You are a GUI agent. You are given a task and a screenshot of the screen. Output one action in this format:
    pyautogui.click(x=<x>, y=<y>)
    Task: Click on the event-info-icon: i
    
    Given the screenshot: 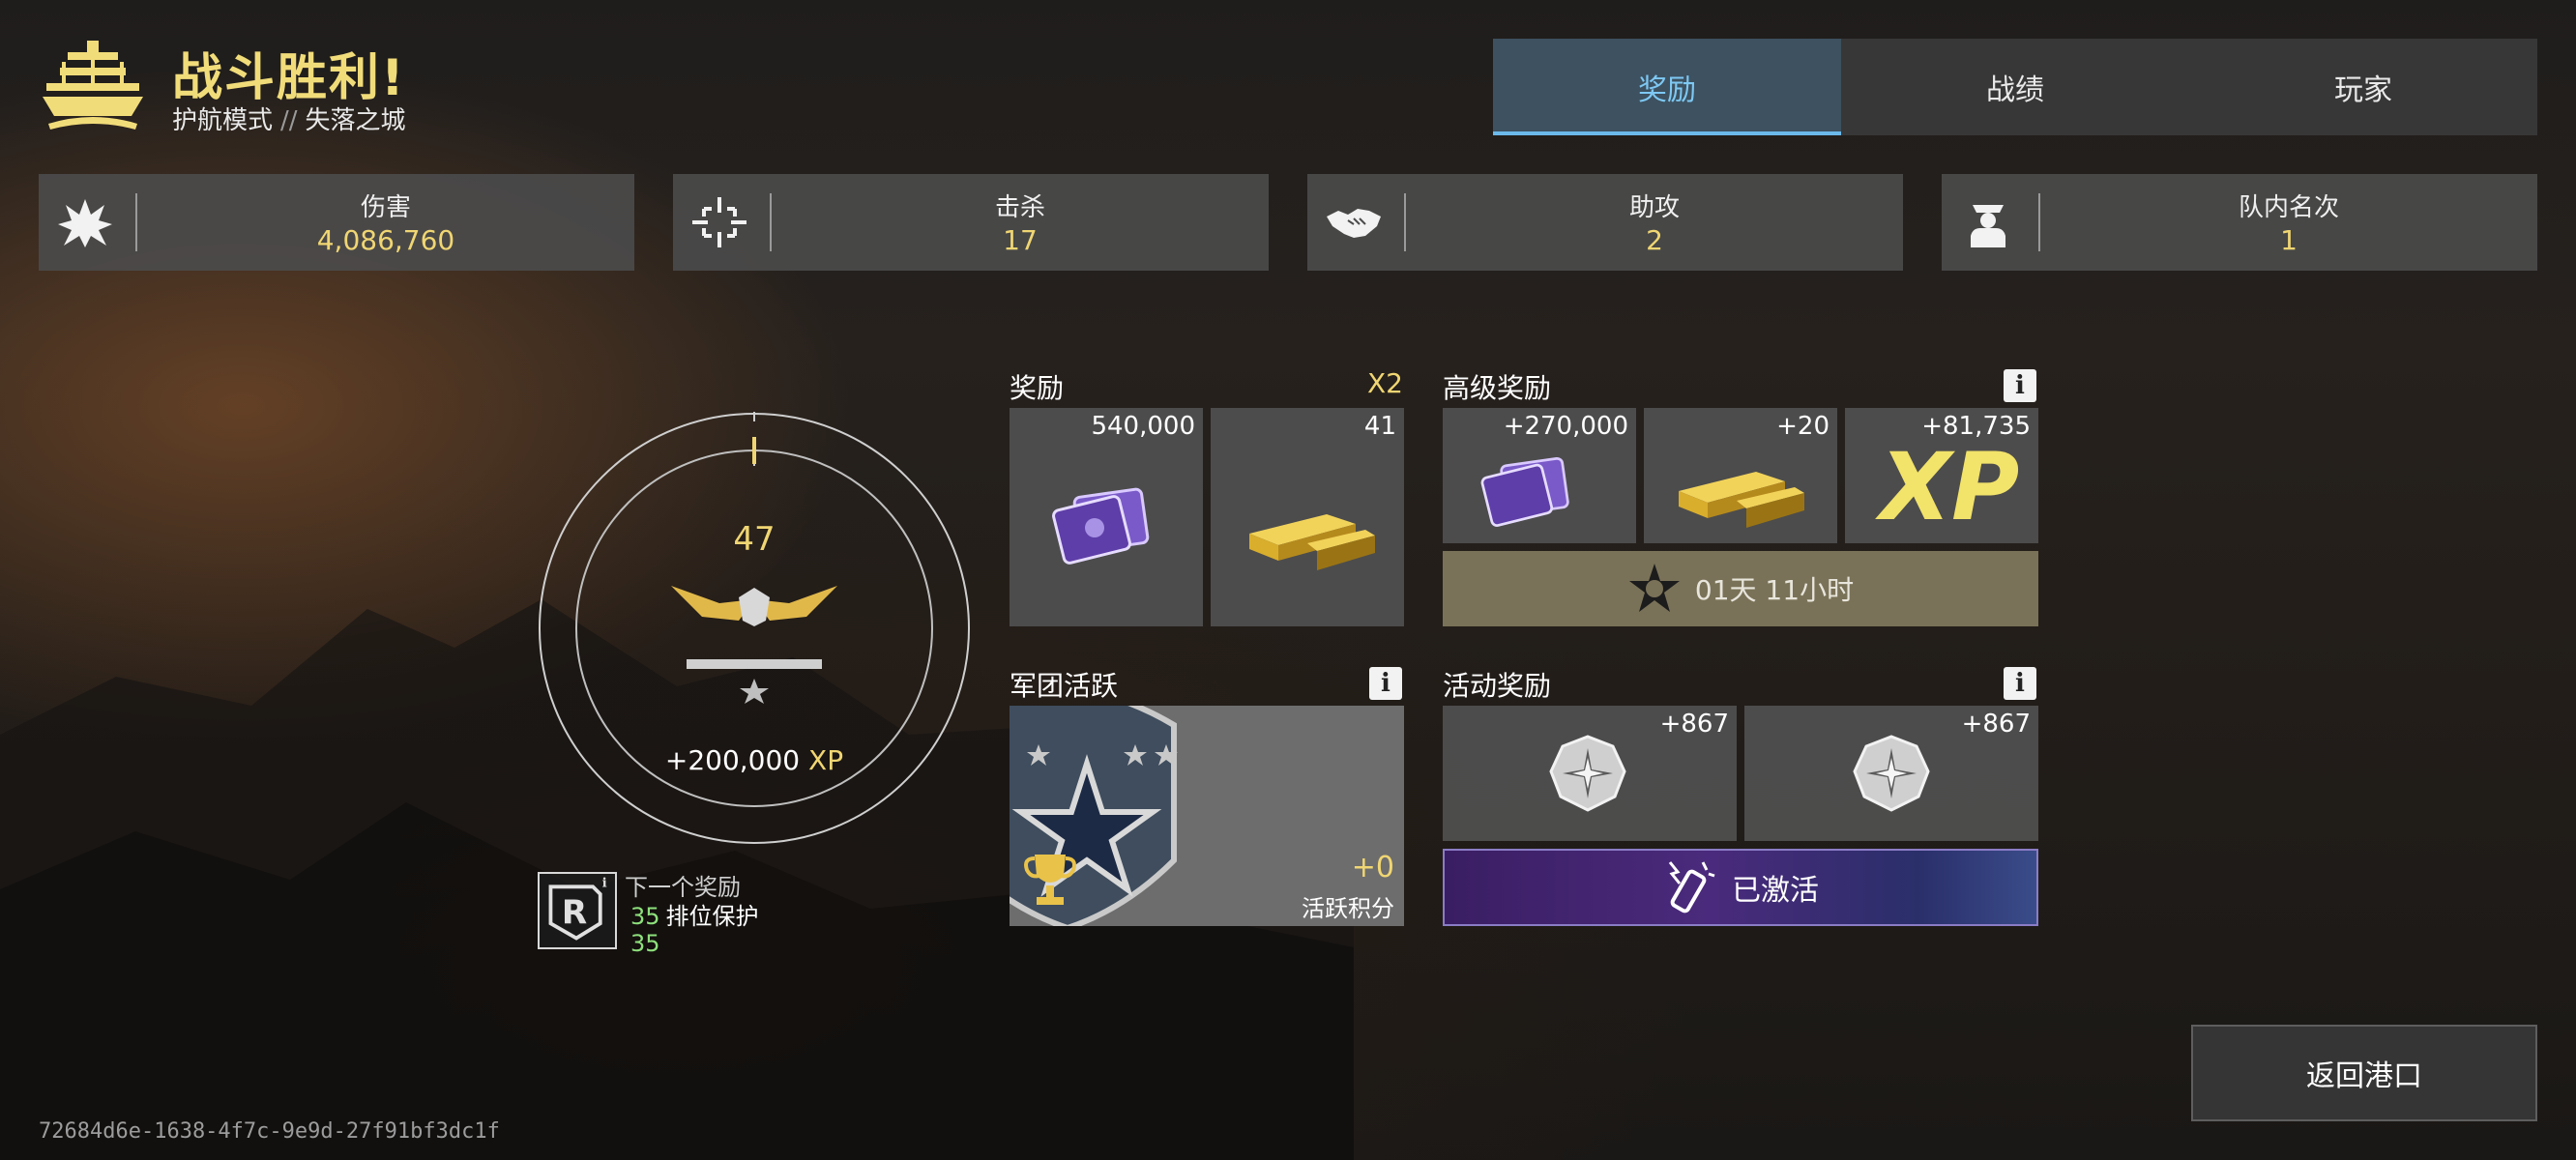 What is the action you would take?
    pyautogui.click(x=2020, y=683)
    